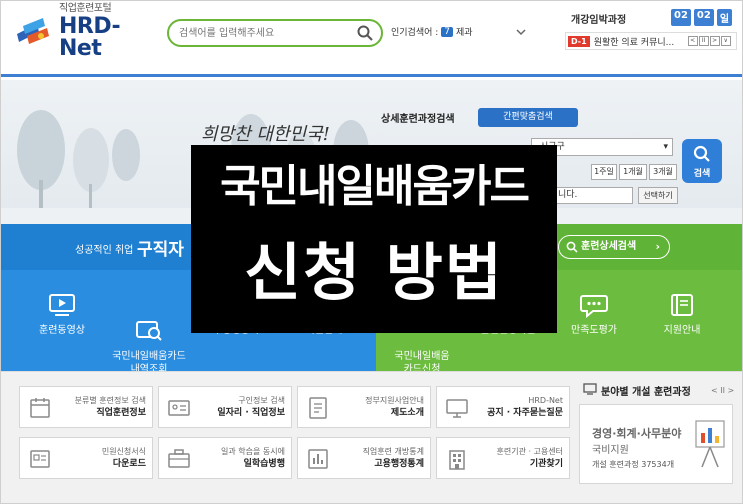 The height and width of the screenshot is (504, 743). I want to click on hero-handwriting: 희망찬 대한민국!, so click(265, 134).